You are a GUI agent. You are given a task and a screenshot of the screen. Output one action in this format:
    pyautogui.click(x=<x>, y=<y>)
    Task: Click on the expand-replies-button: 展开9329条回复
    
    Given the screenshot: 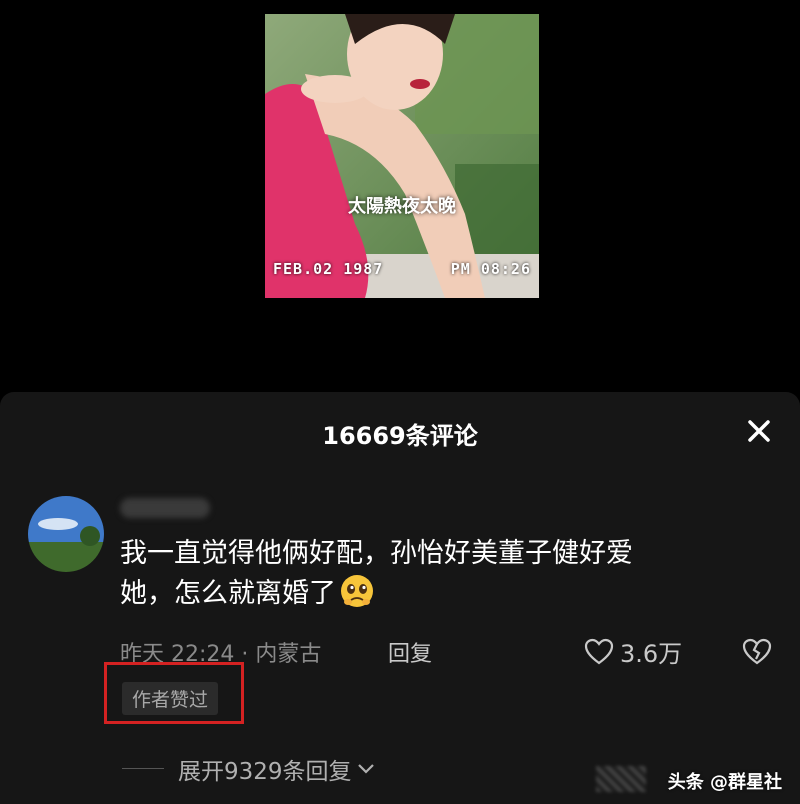 What is the action you would take?
    pyautogui.click(x=277, y=769)
    